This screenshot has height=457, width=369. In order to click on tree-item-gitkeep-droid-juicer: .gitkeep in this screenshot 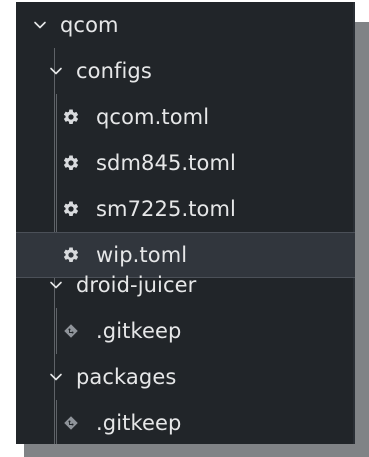, I will do `click(185, 331)`.